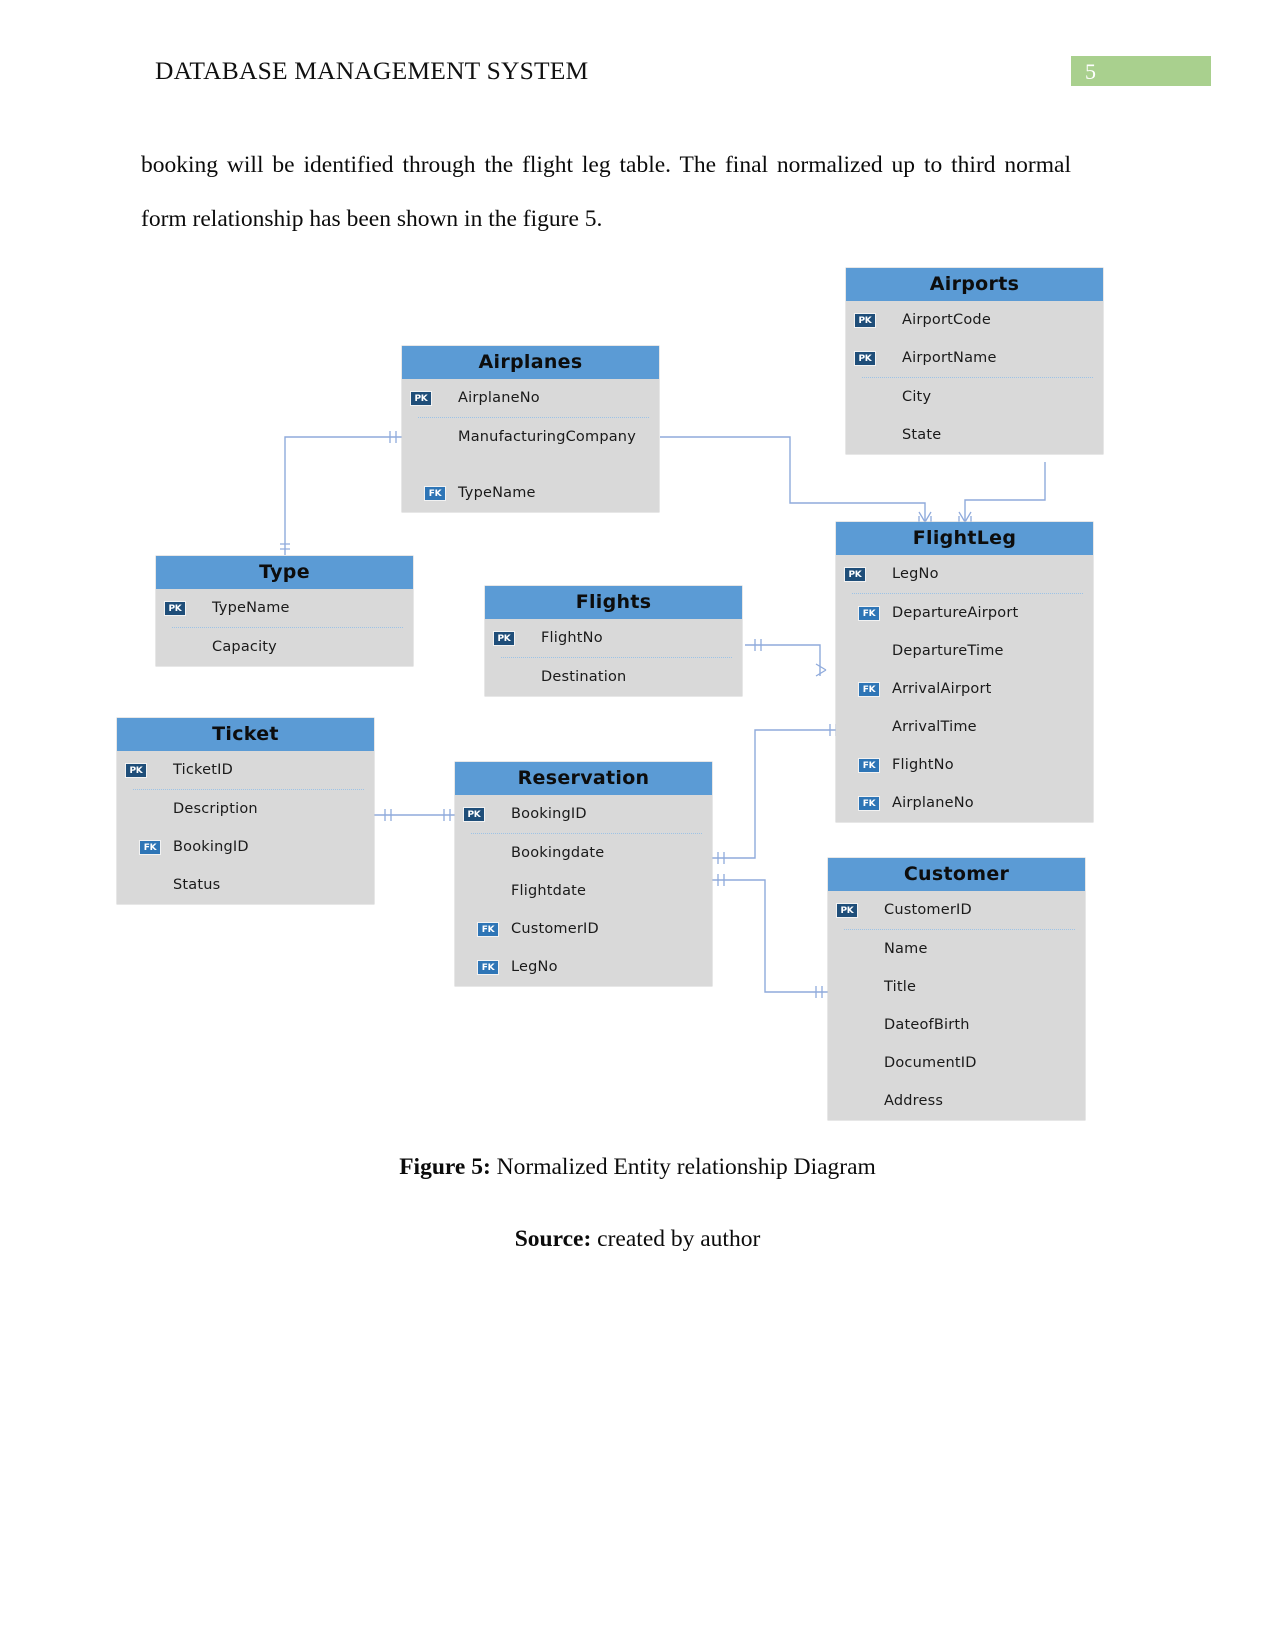  I want to click on attribute-name: BookingID, so click(211, 847).